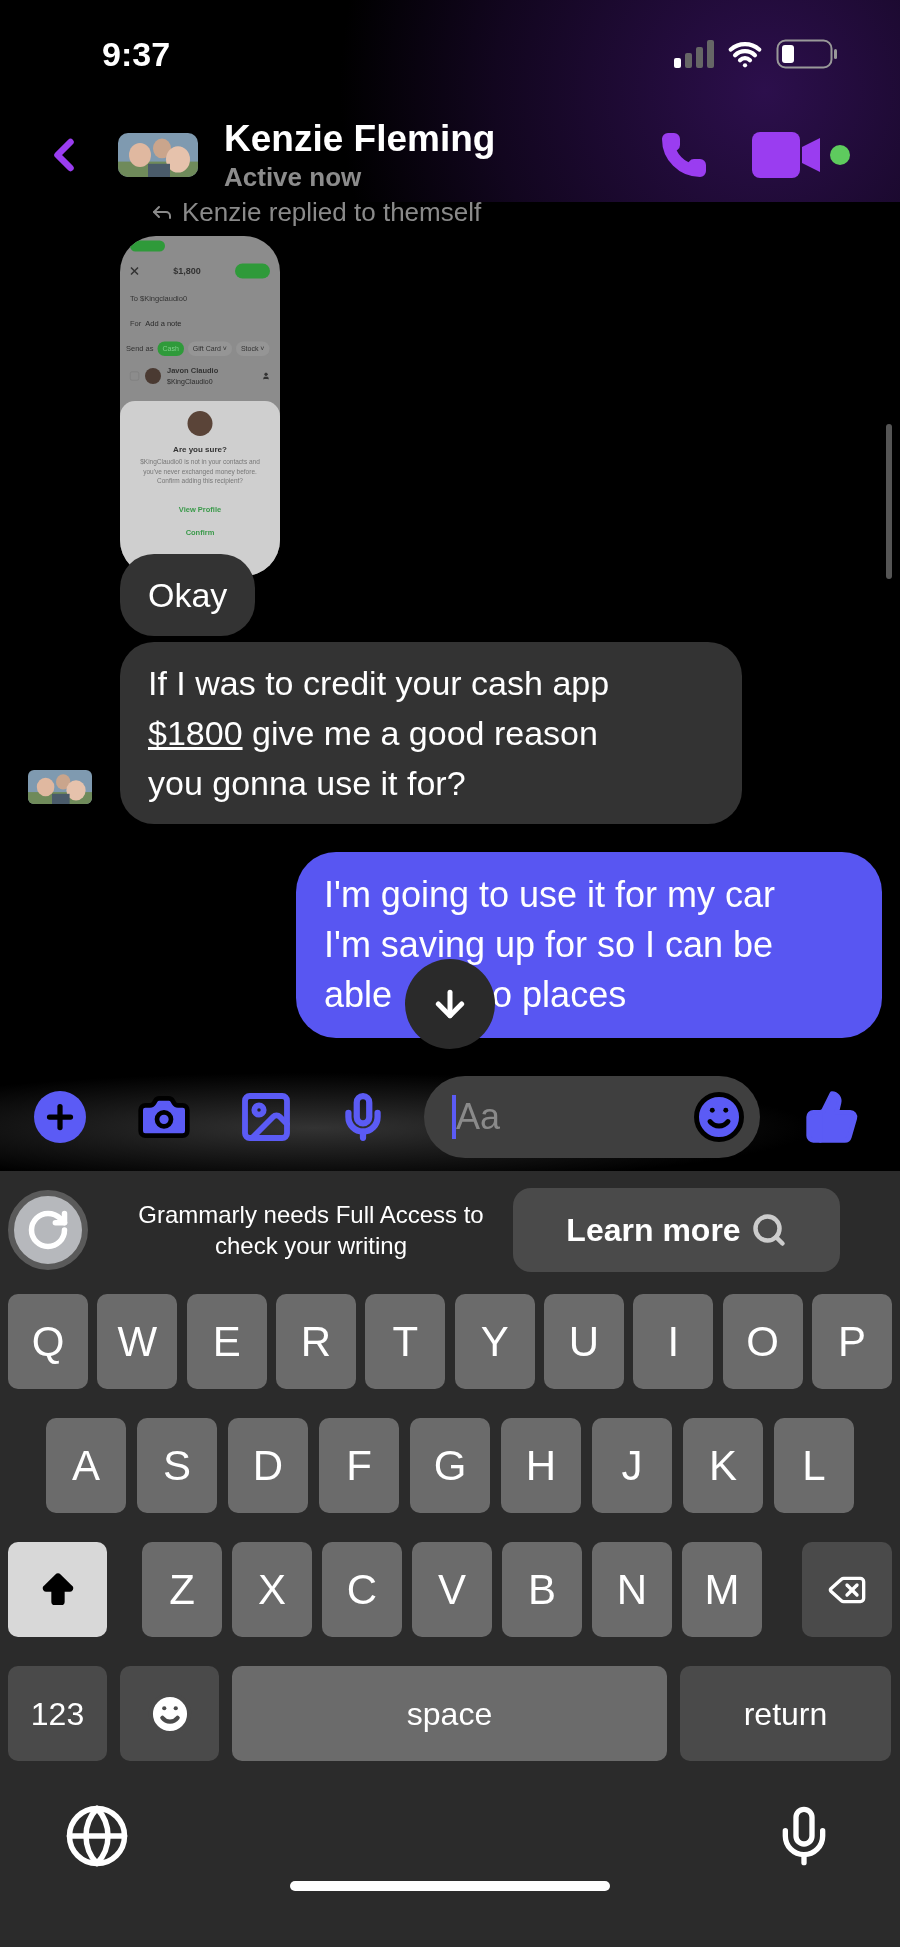 The width and height of the screenshot is (900, 1947). I want to click on add-icon, so click(60, 1117).